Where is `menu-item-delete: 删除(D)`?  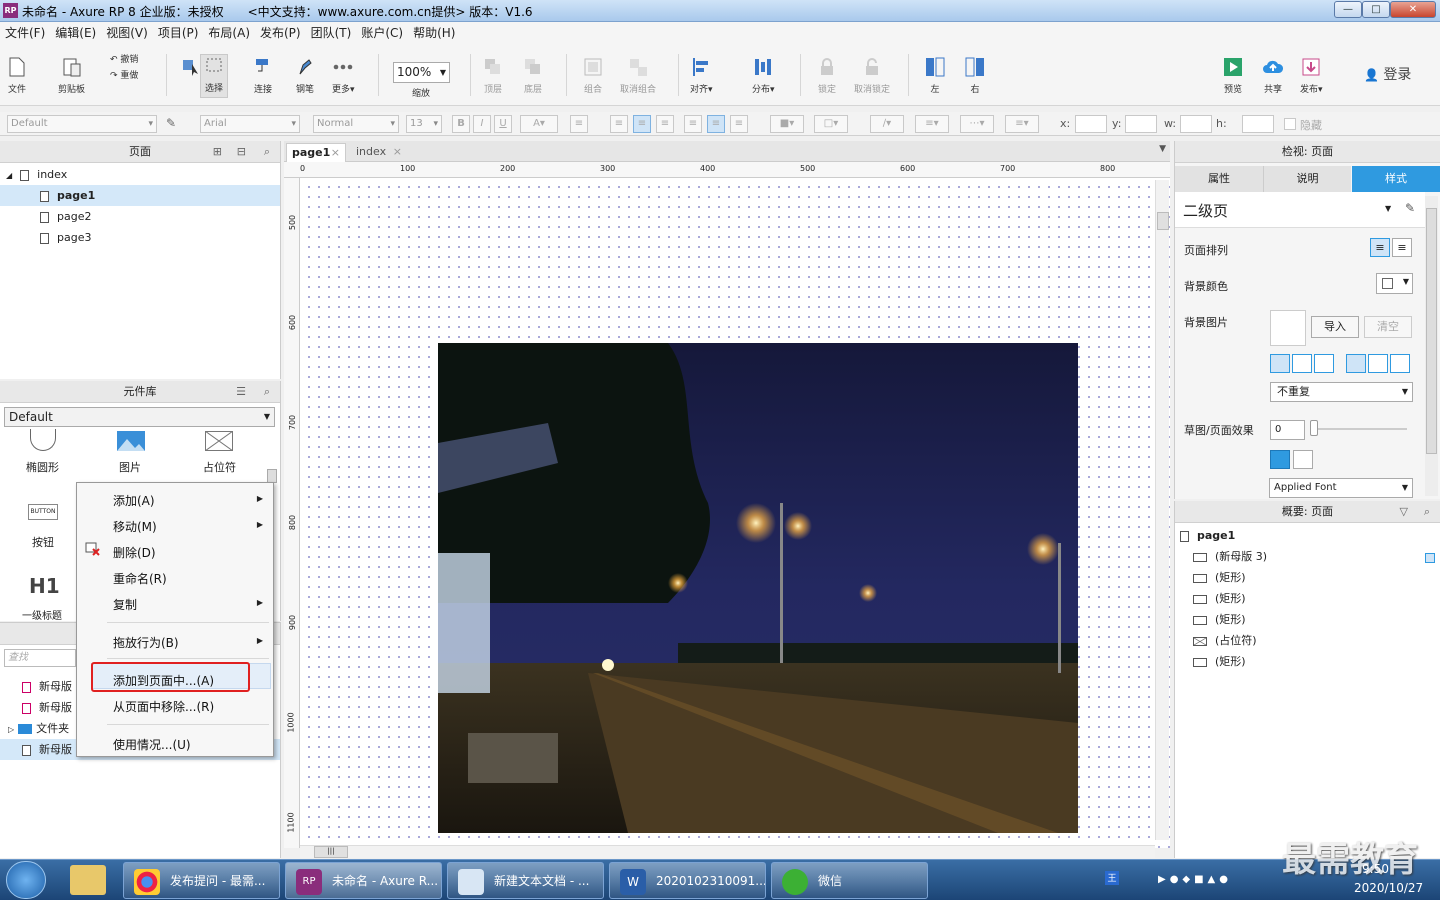 menu-item-delete: 删除(D) is located at coordinates (134, 552).